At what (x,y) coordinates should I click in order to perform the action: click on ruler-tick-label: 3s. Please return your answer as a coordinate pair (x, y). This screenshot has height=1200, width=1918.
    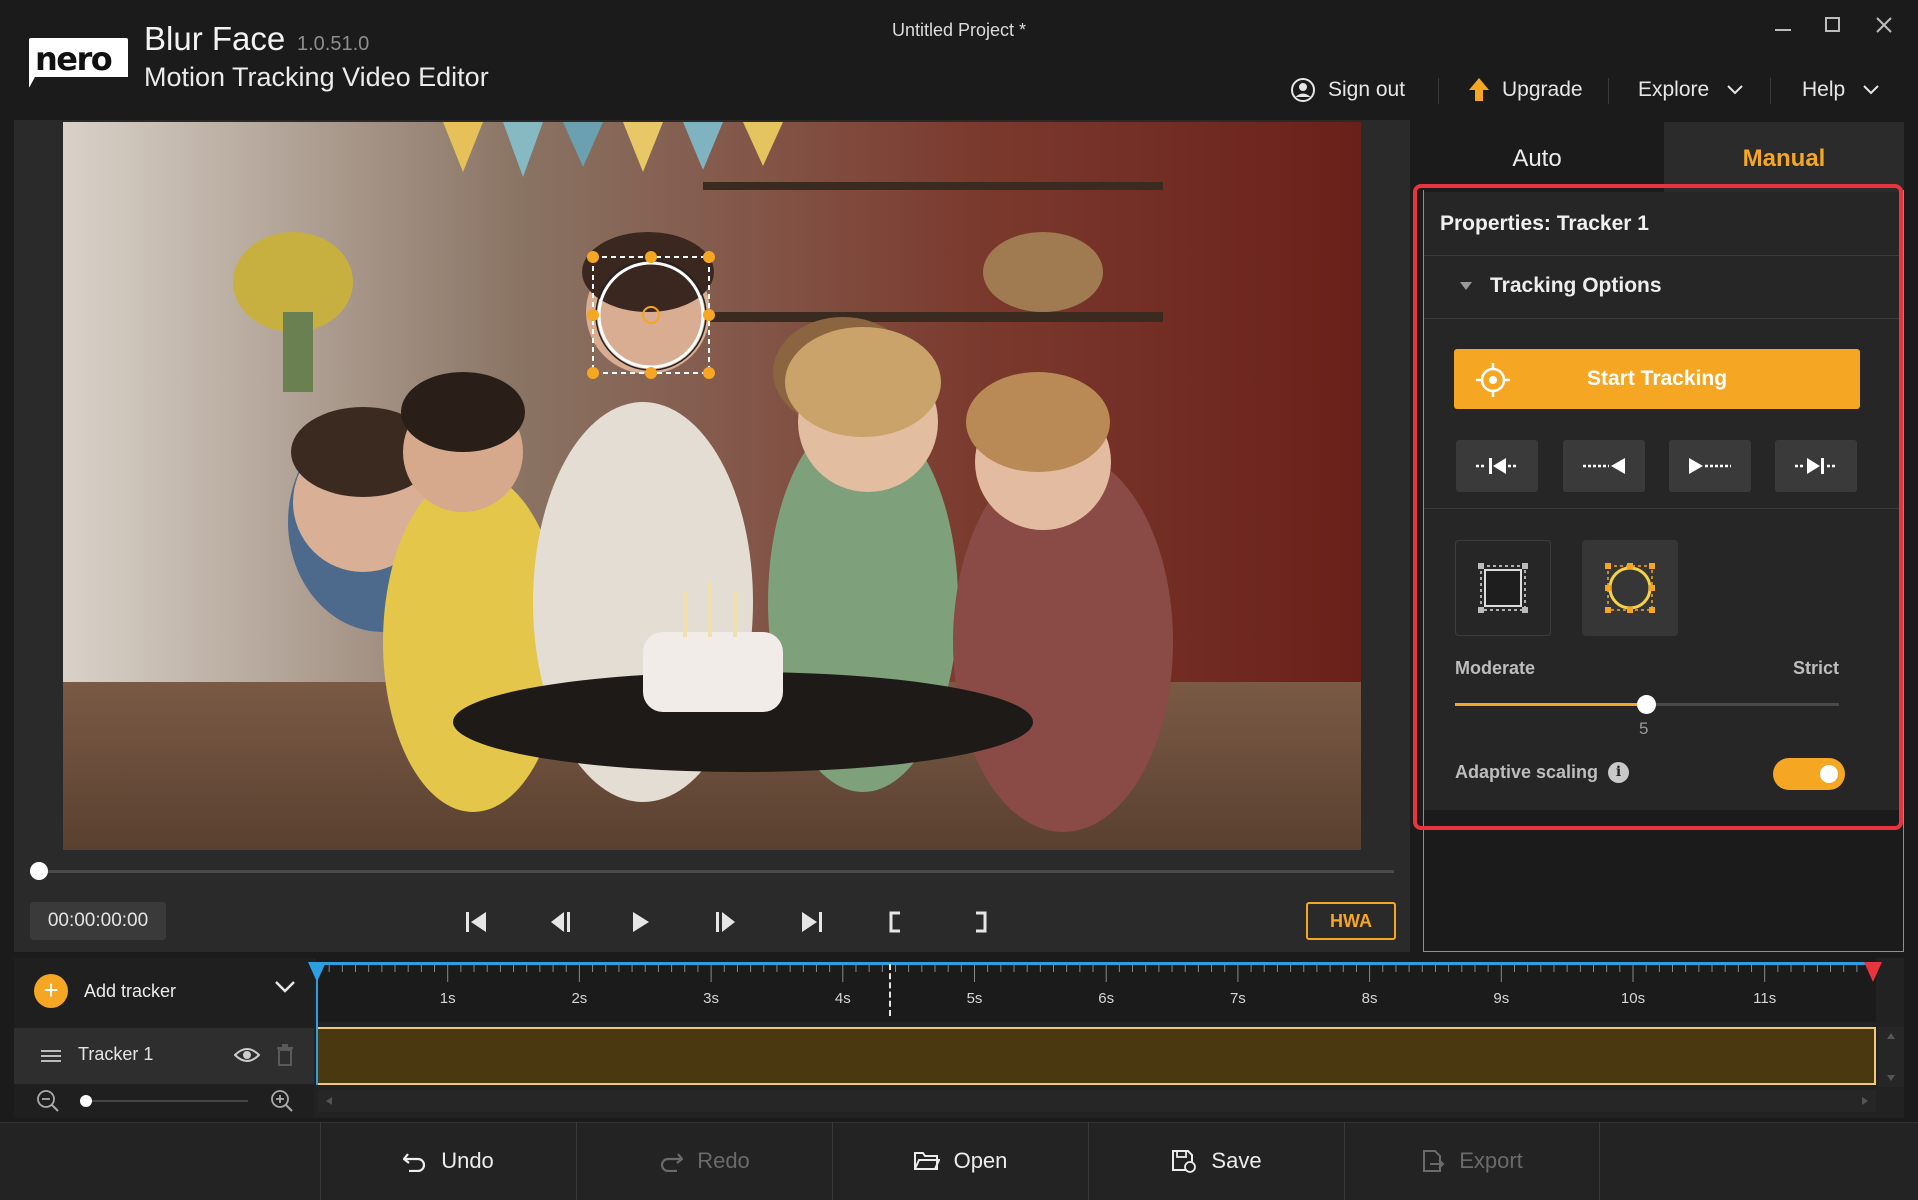
    Looking at the image, I should click on (711, 998).